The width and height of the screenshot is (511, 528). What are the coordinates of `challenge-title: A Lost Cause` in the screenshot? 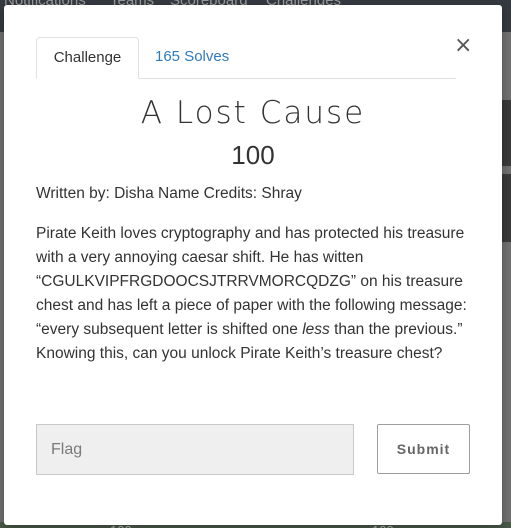 It's located at (253, 113).